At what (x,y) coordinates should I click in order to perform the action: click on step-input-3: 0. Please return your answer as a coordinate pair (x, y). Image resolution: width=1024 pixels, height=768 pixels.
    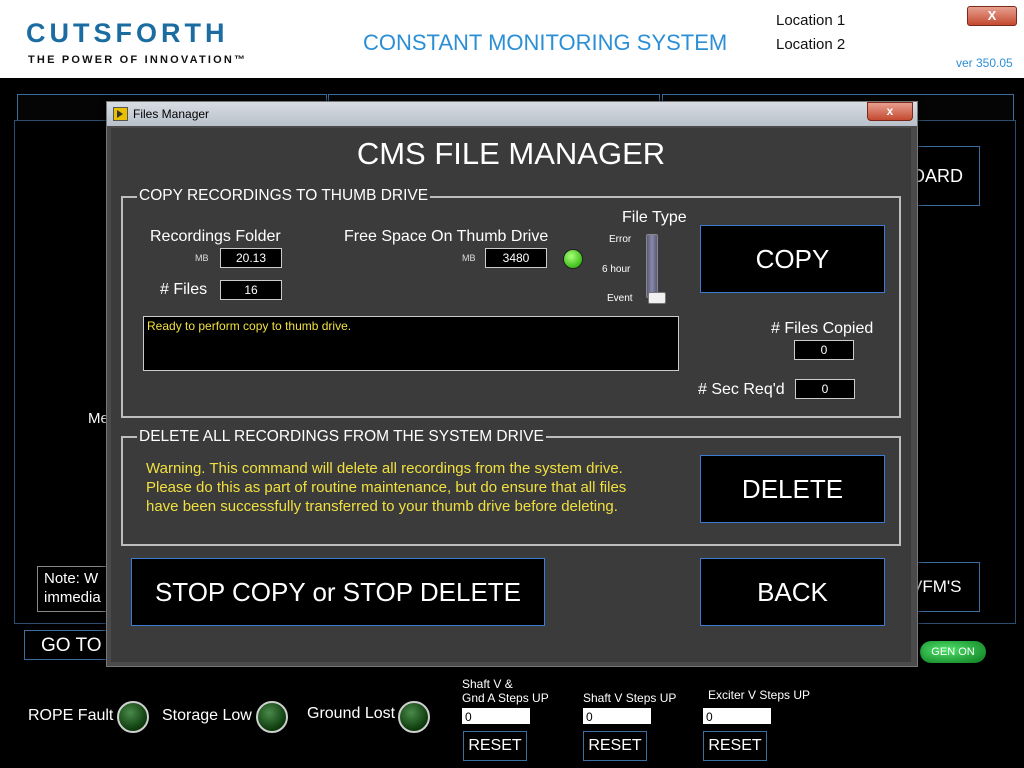
    Looking at the image, I should click on (737, 716).